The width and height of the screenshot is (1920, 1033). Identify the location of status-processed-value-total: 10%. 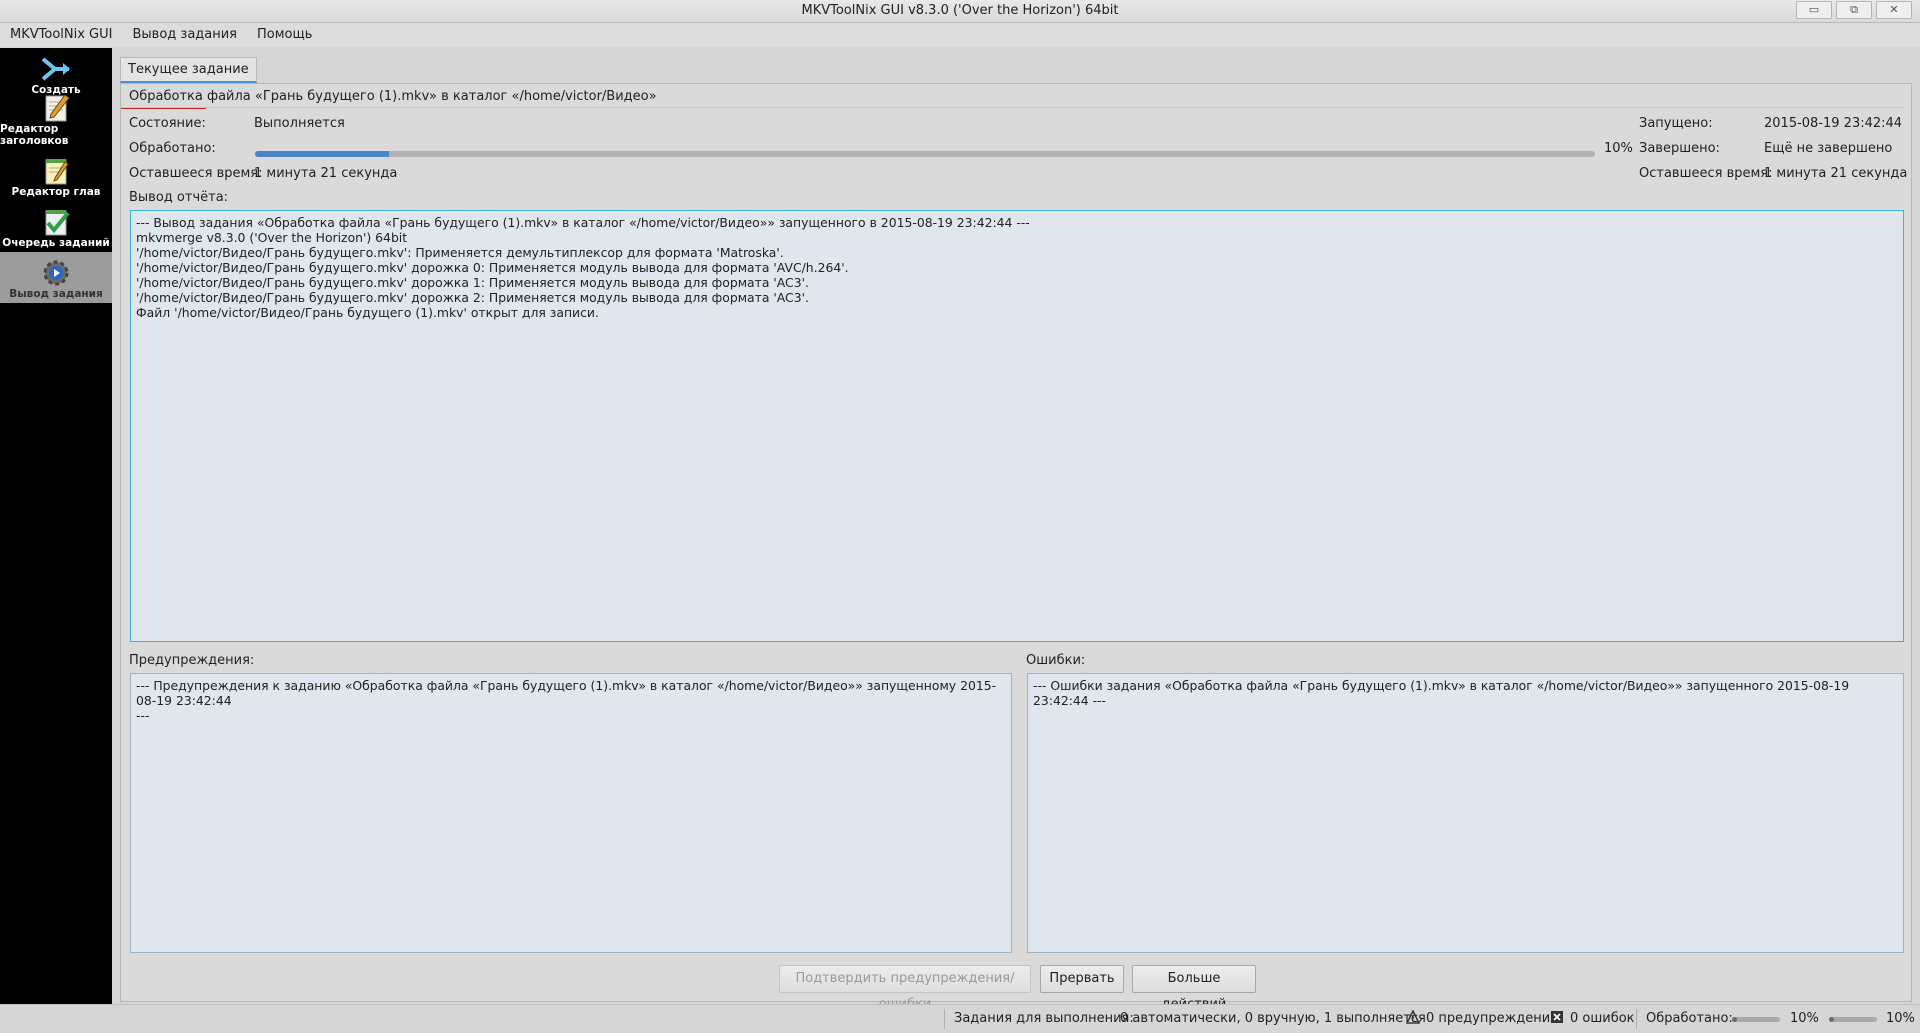
(1900, 1018).